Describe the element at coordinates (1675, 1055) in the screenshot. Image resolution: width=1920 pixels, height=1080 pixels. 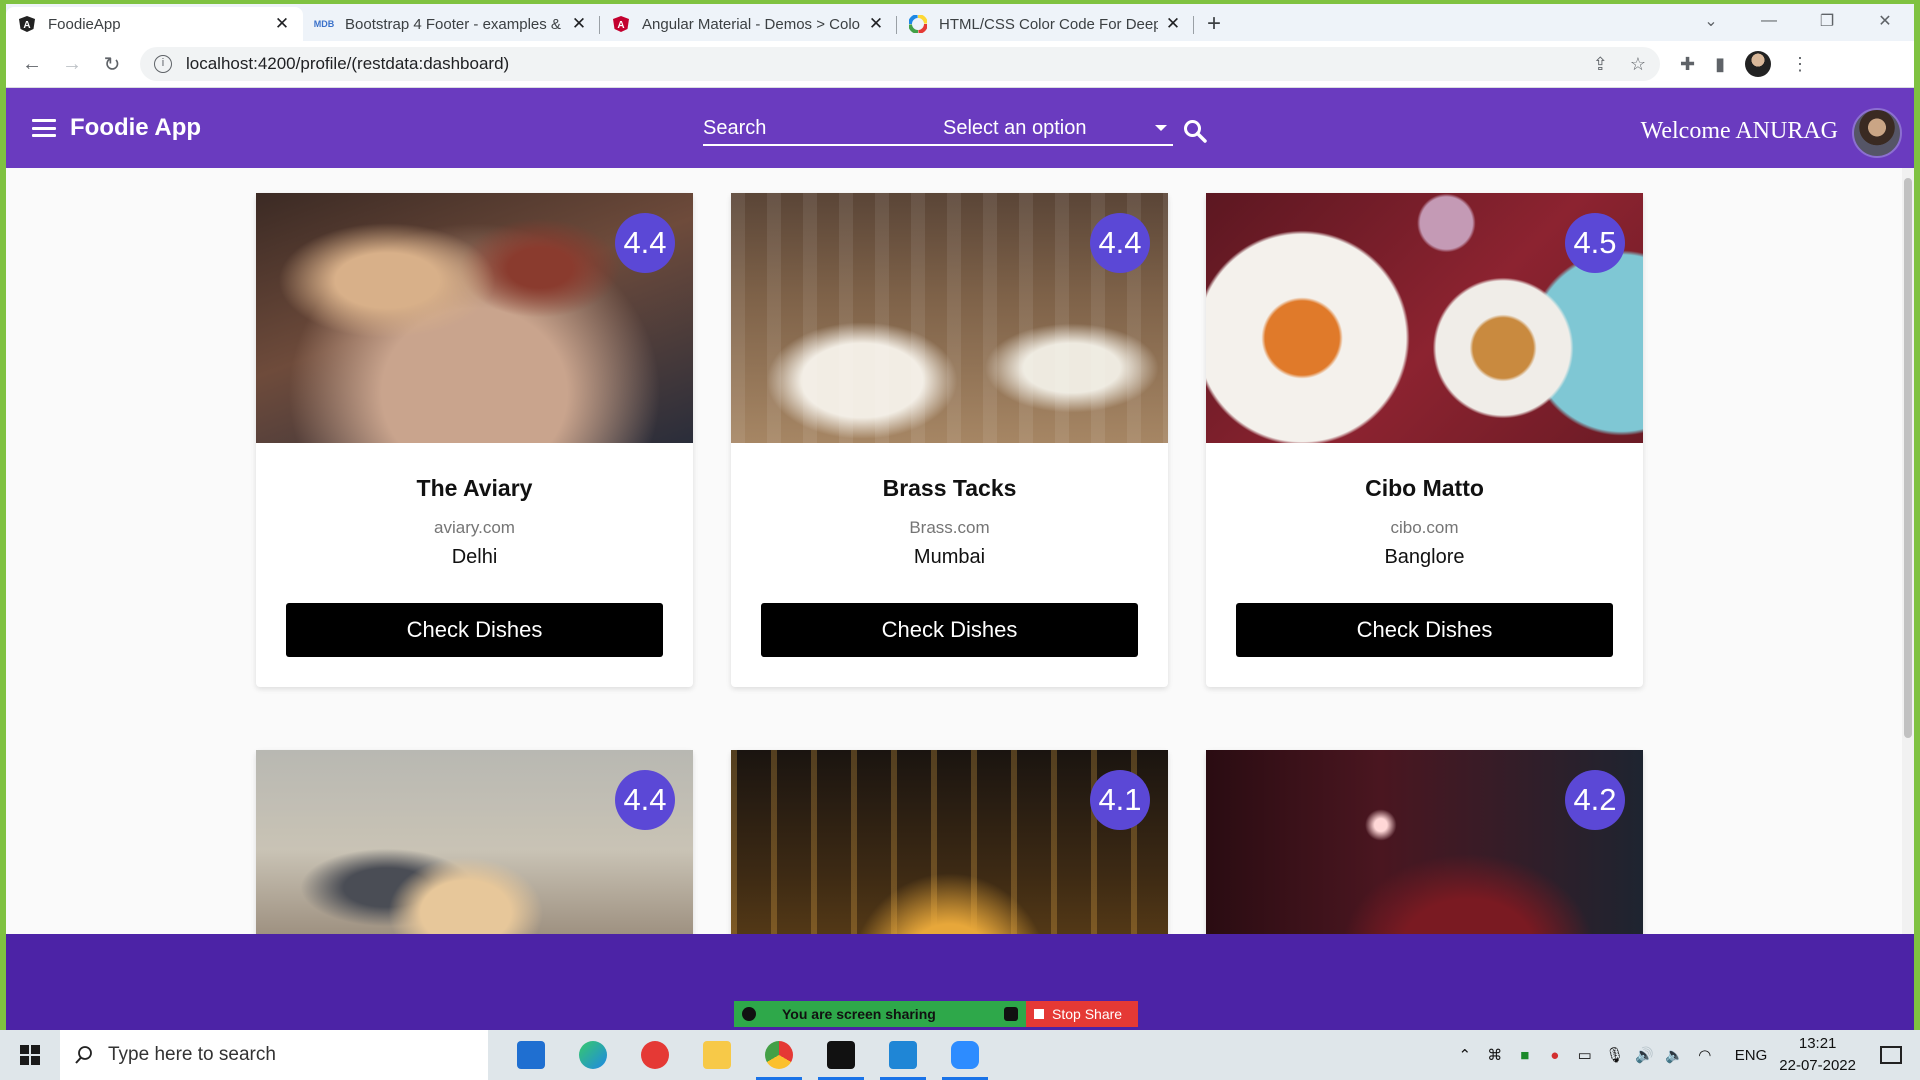
I see `speaker-icon: 🔈` at that location.